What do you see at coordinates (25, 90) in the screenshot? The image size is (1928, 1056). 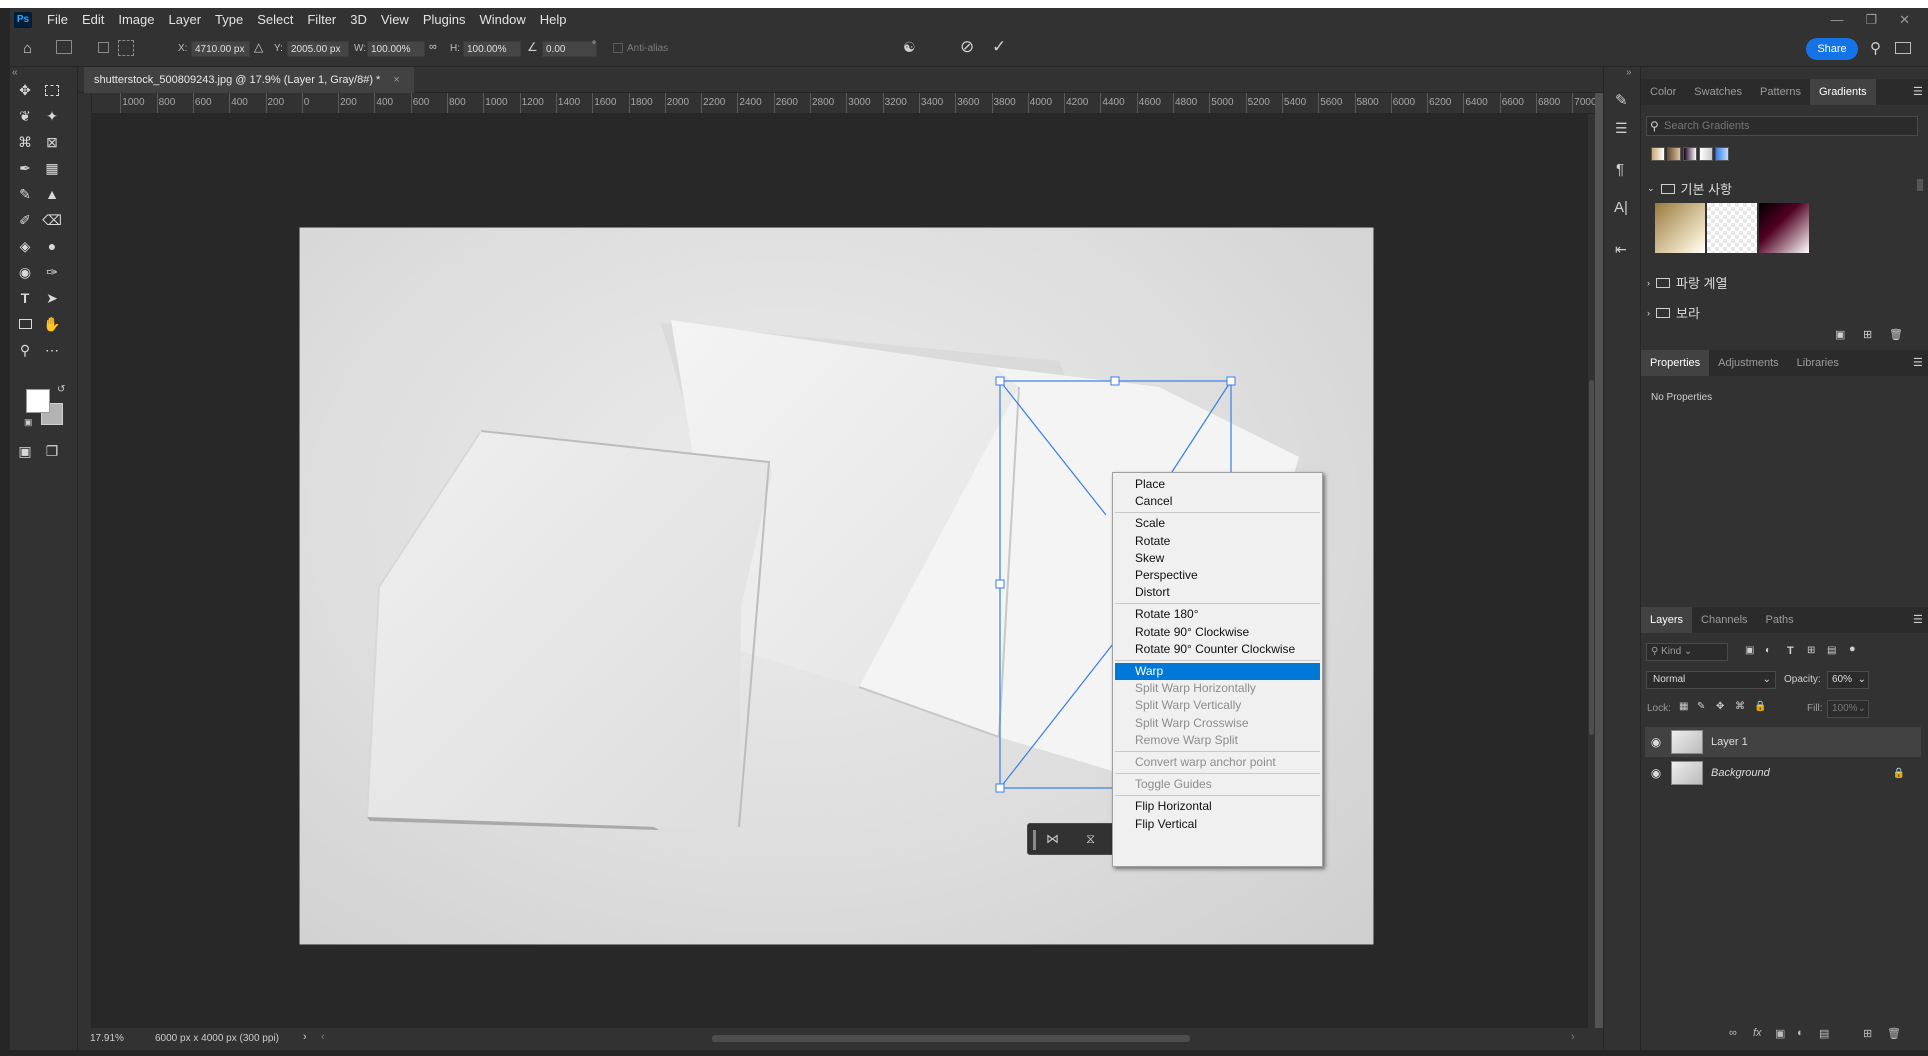 I see `move-tool-icon: ✥` at bounding box center [25, 90].